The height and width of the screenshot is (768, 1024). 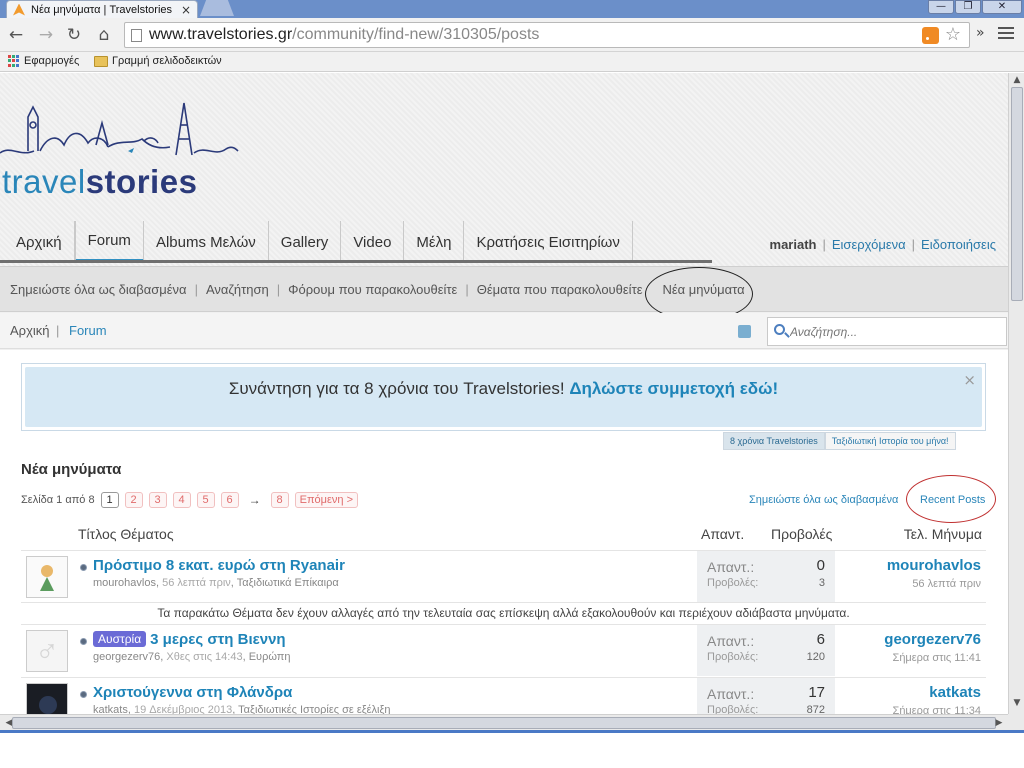 What do you see at coordinates (434, 242) in the screenshot?
I see `tab-members: Μέλη` at bounding box center [434, 242].